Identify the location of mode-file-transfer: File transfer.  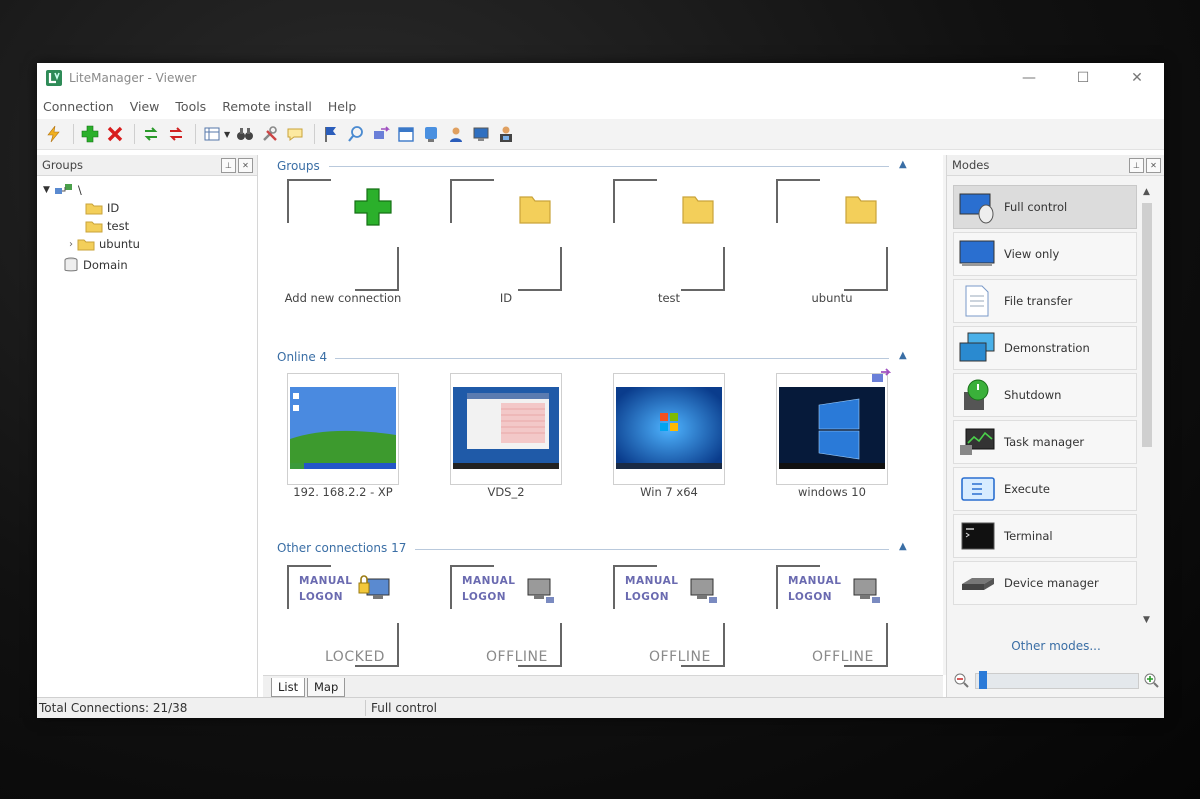
(1045, 301).